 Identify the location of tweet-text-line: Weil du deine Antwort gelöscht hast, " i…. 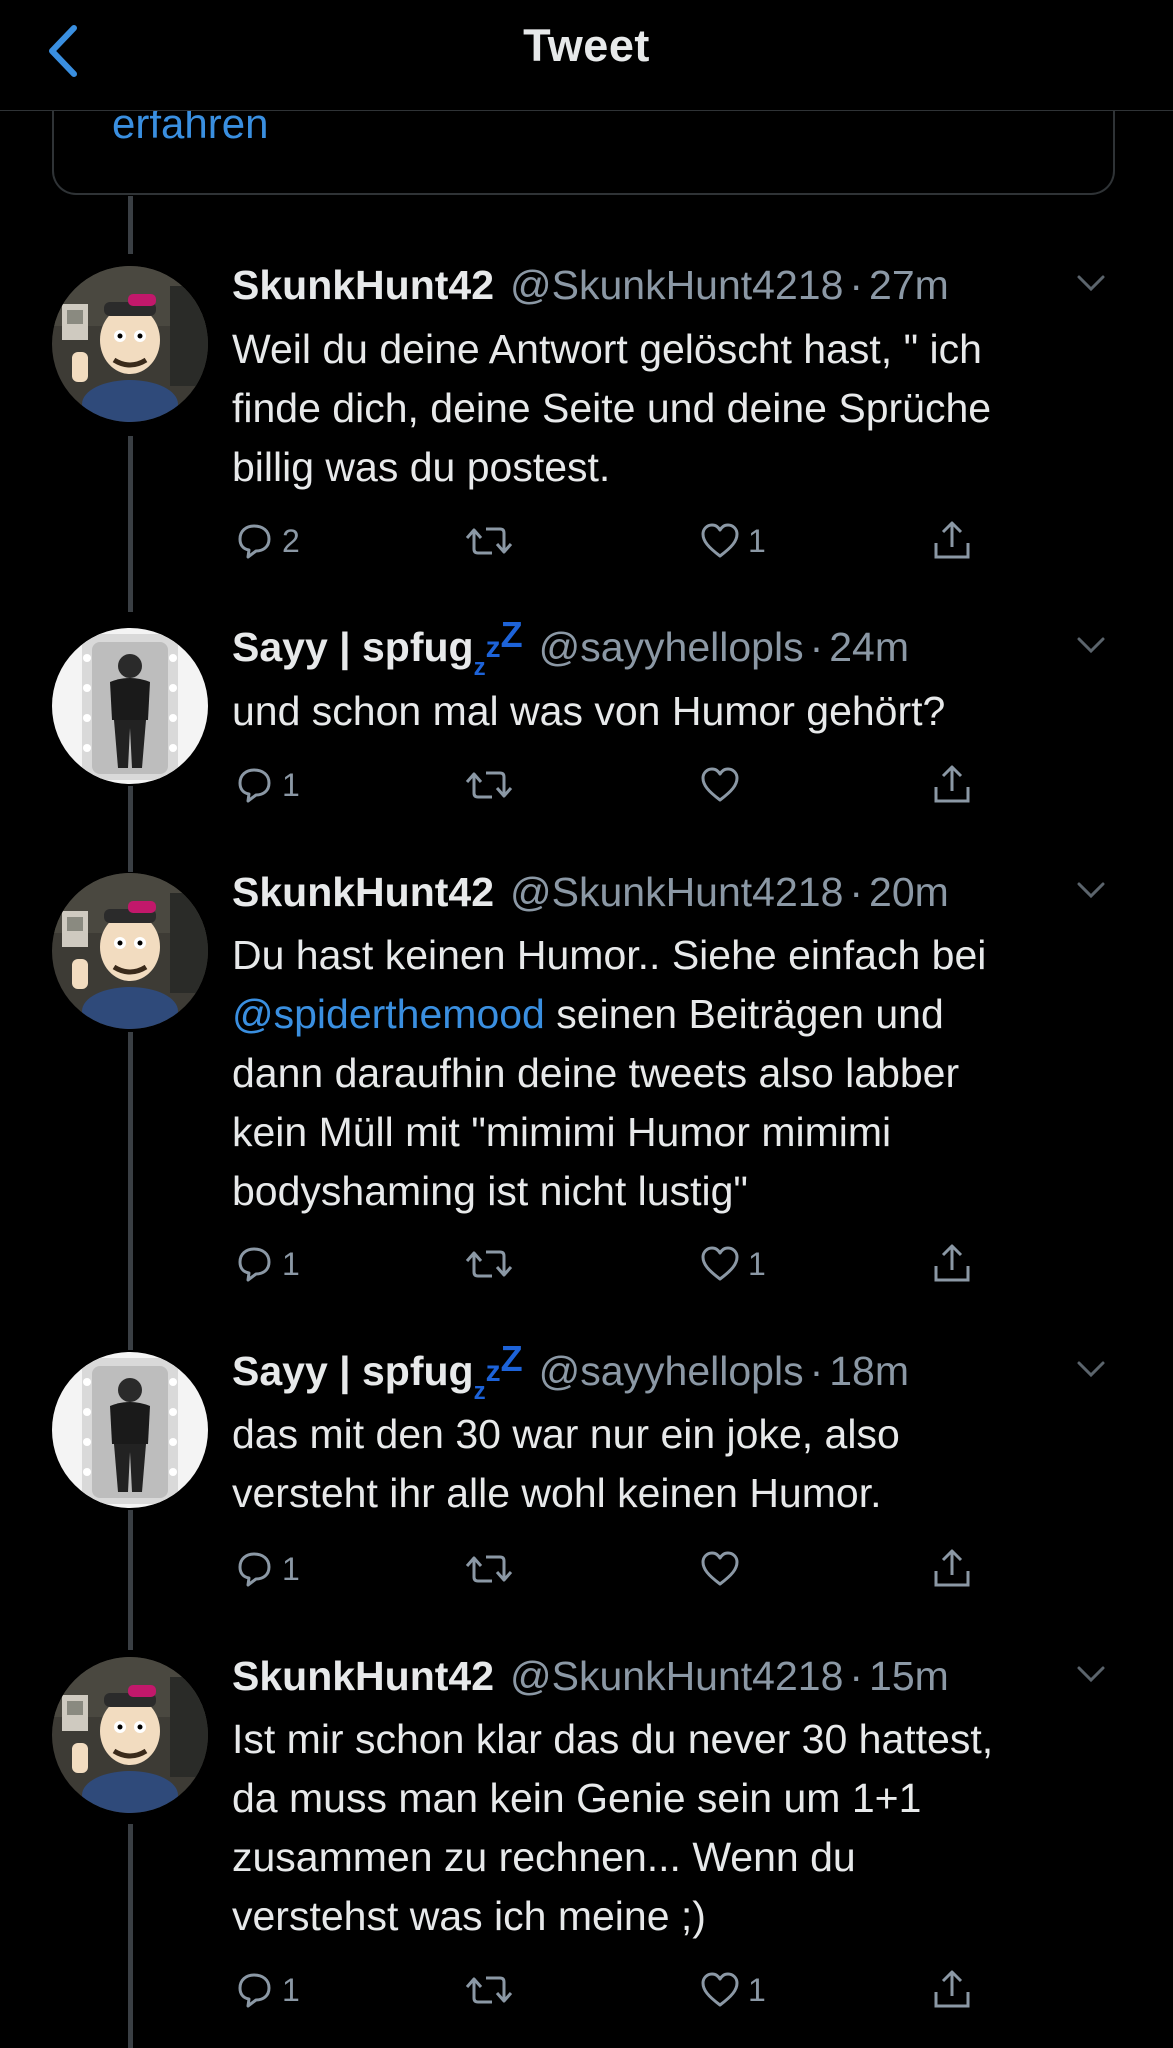
(607, 349).